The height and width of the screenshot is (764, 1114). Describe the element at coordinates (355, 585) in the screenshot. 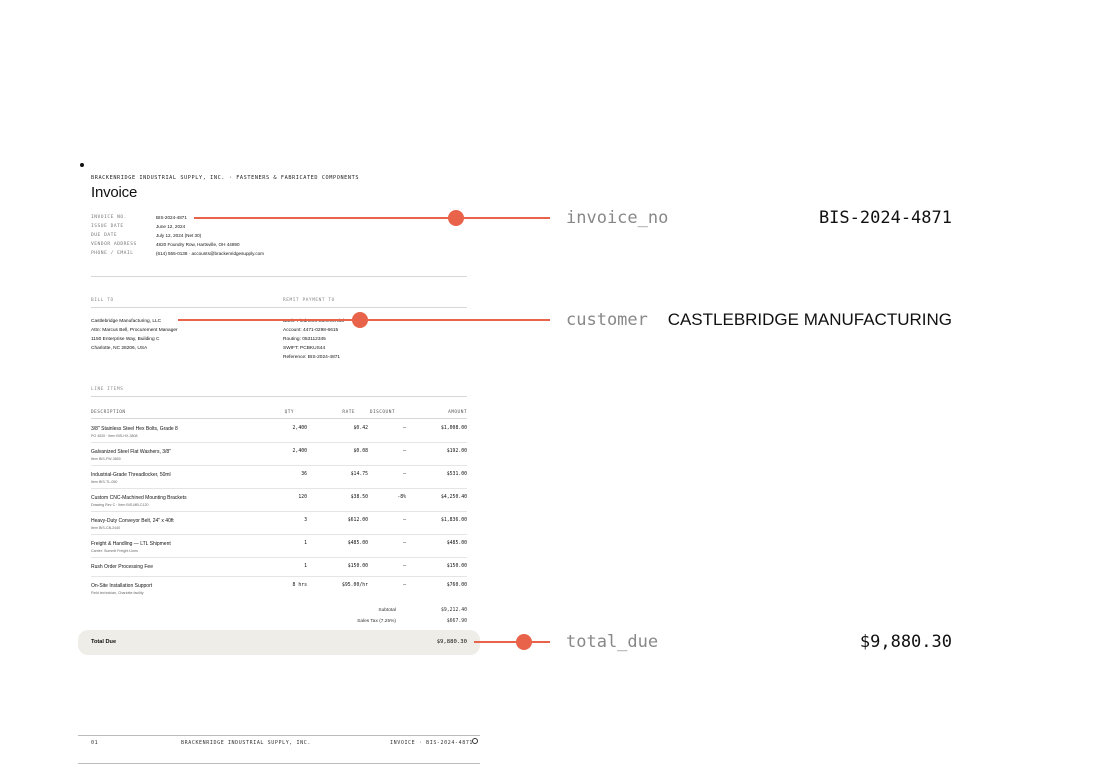

I see `item-rate: $95.00/hr` at that location.